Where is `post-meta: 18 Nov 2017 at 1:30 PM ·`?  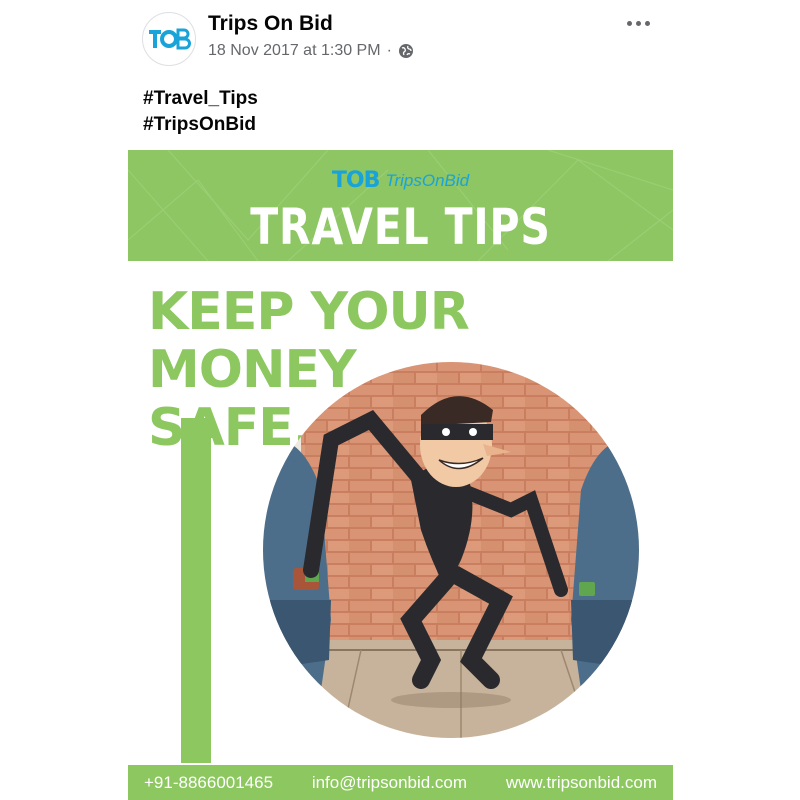 post-meta: 18 Nov 2017 at 1:30 PM · is located at coordinates (311, 51).